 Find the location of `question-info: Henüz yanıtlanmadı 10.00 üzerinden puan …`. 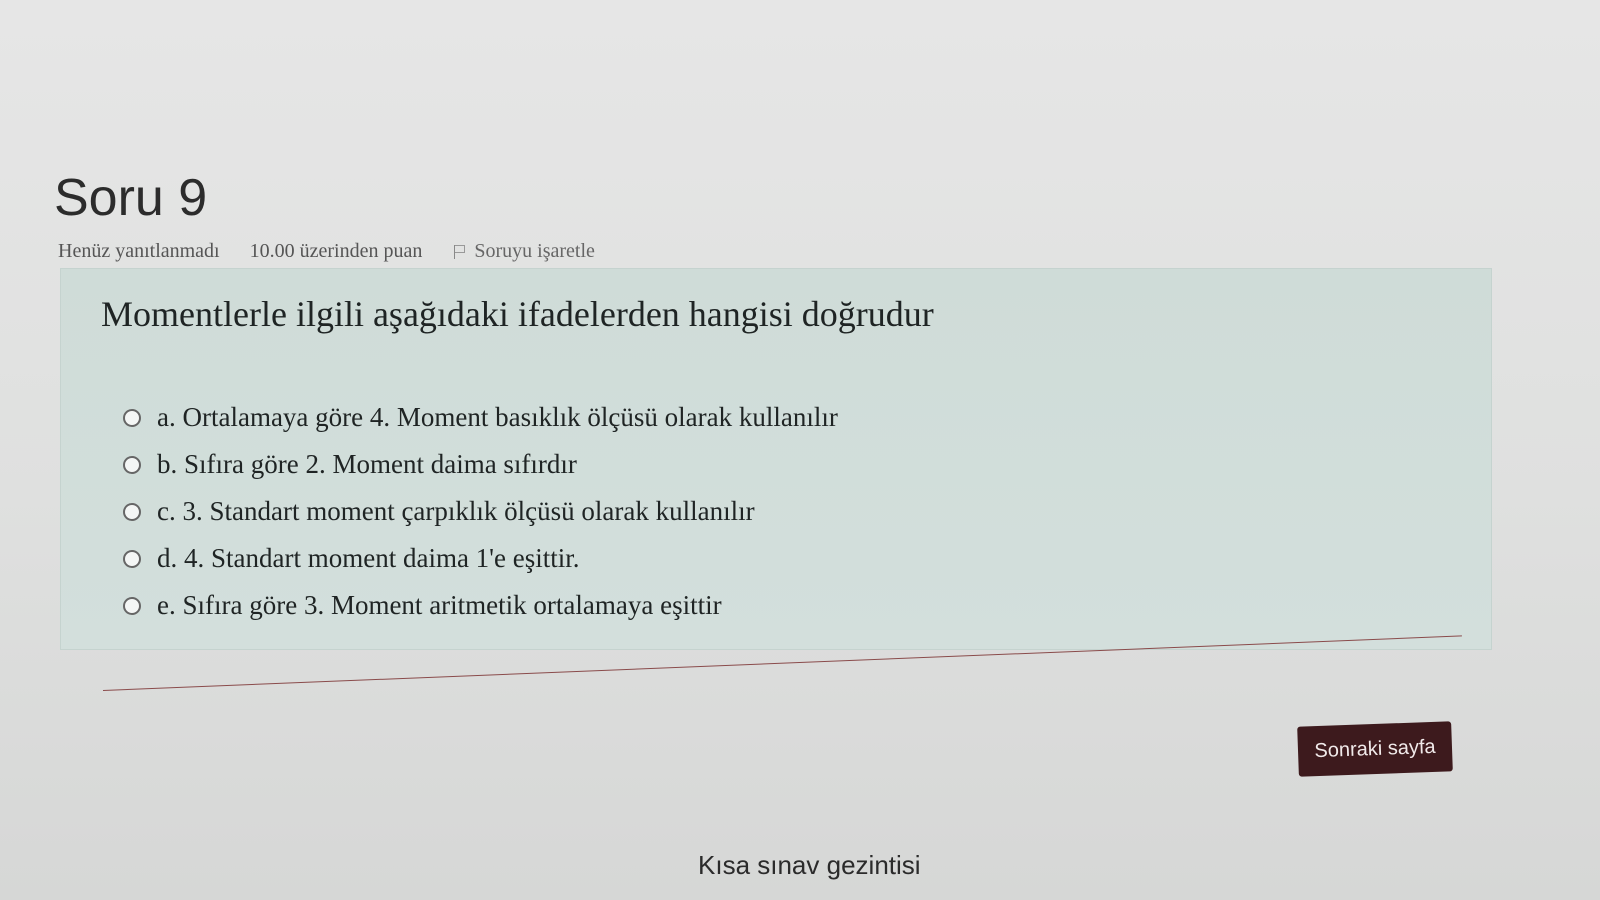

question-info: Henüz yanıtlanmadı 10.00 üzerinden puan … is located at coordinates (326, 251).